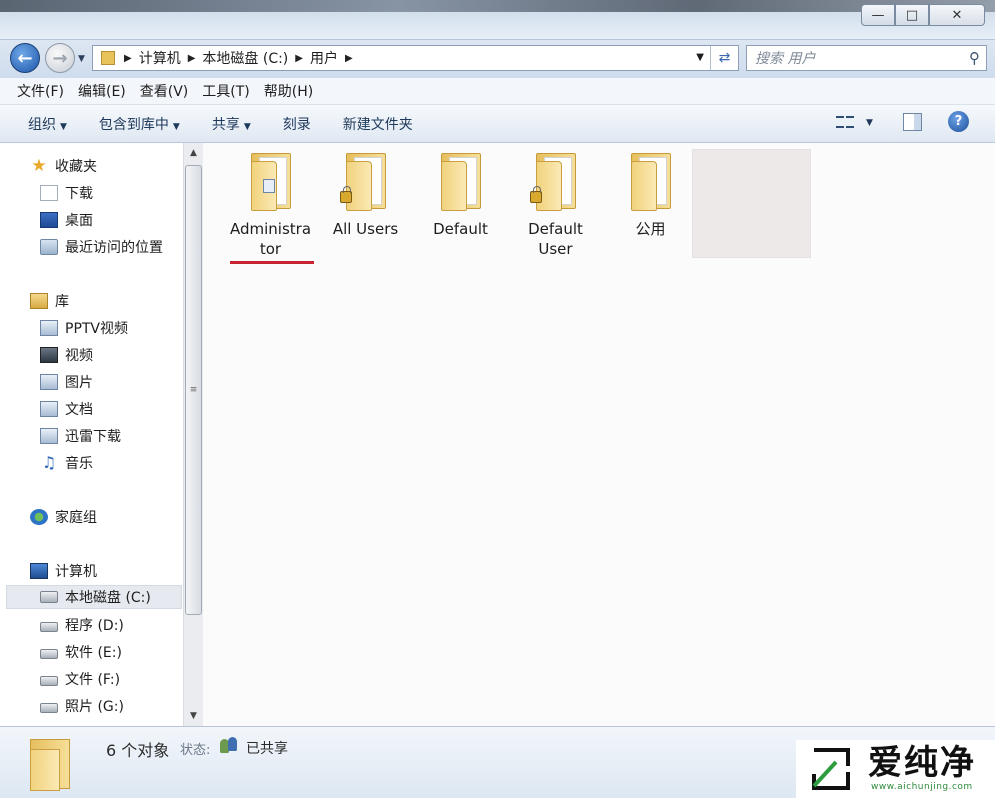  I want to click on highlight-underline, so click(272, 262).